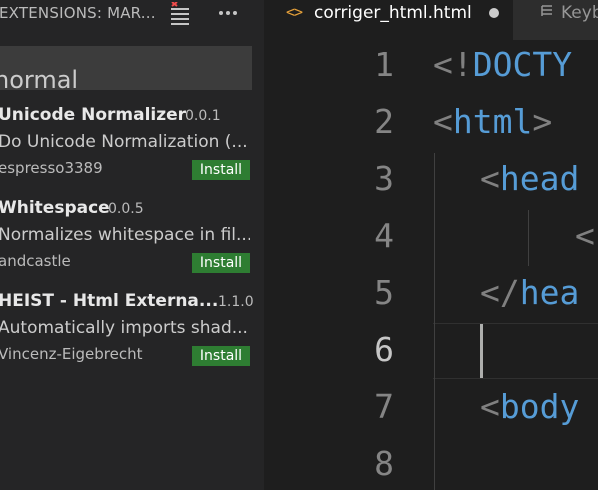 The image size is (598, 490). I want to click on code-tag: hea, so click(549, 292).